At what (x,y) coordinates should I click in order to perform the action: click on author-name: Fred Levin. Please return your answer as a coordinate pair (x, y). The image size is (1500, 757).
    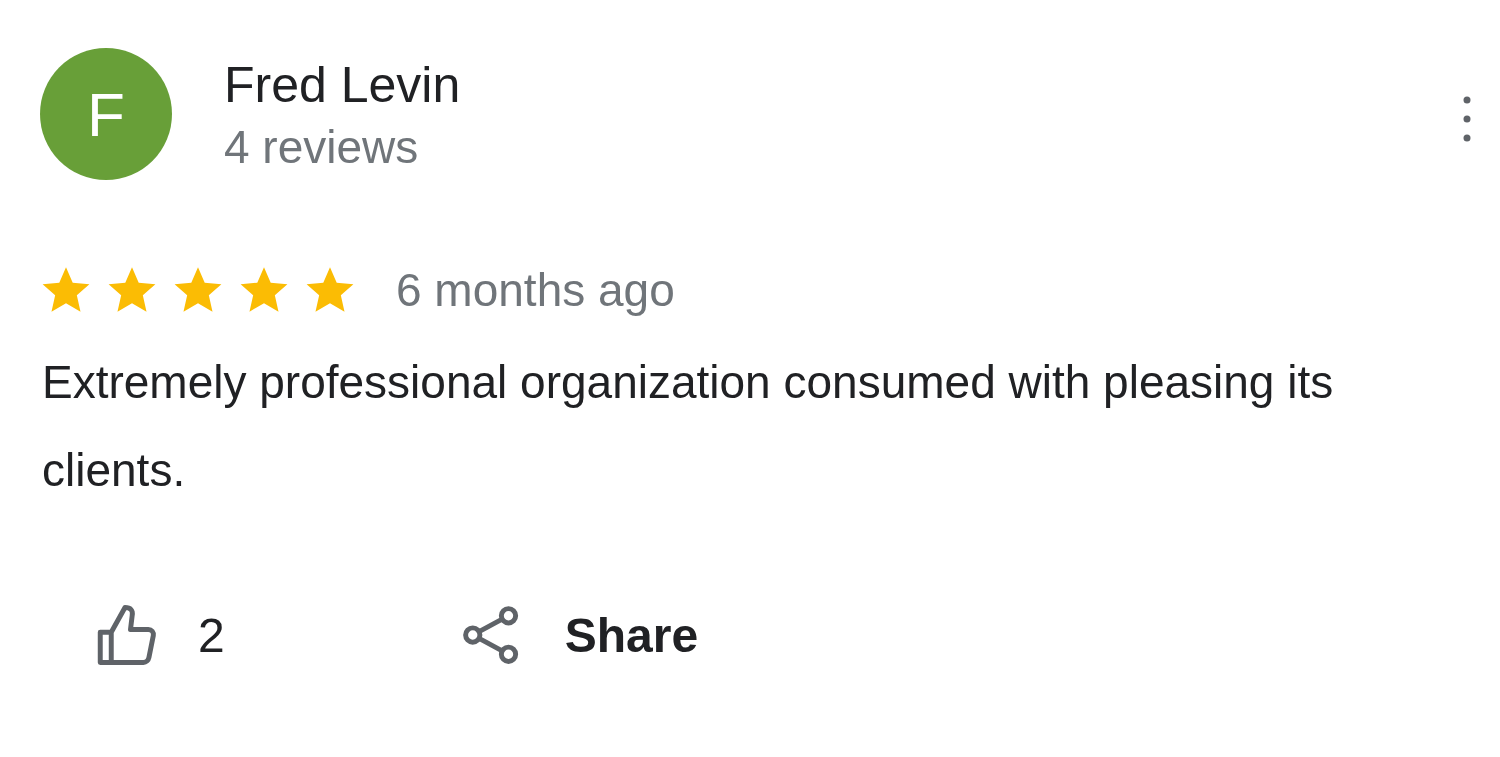
    Looking at the image, I should click on (342, 85).